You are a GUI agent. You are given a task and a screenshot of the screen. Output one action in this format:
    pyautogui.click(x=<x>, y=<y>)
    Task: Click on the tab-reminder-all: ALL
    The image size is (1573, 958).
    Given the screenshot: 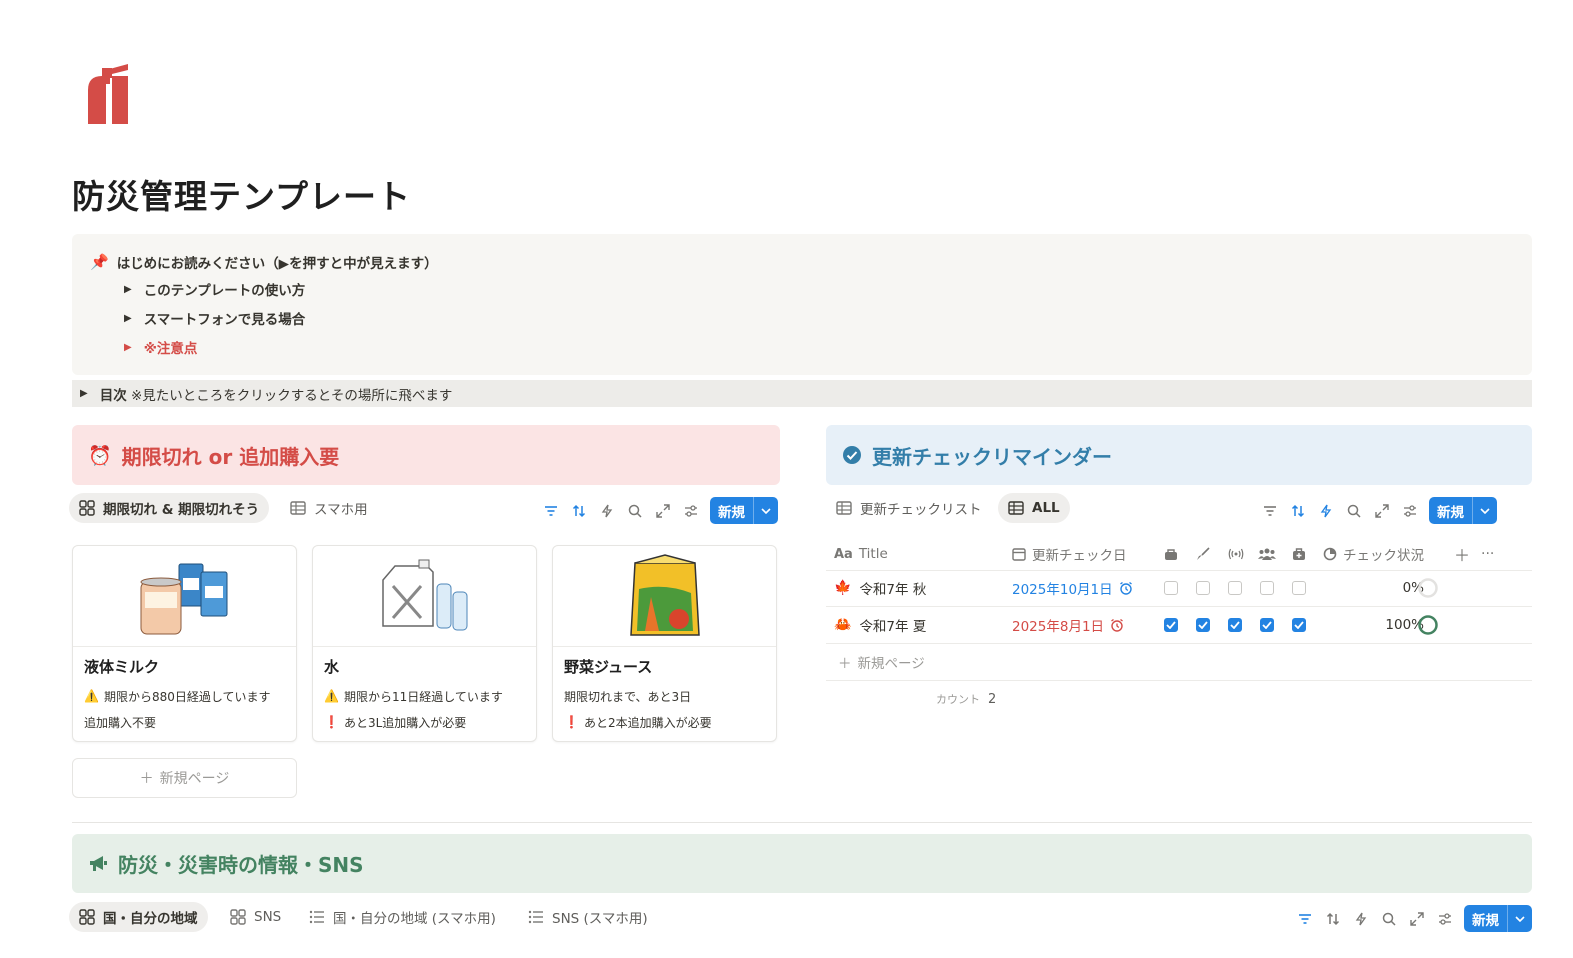 What is the action you would take?
    pyautogui.click(x=1034, y=508)
    